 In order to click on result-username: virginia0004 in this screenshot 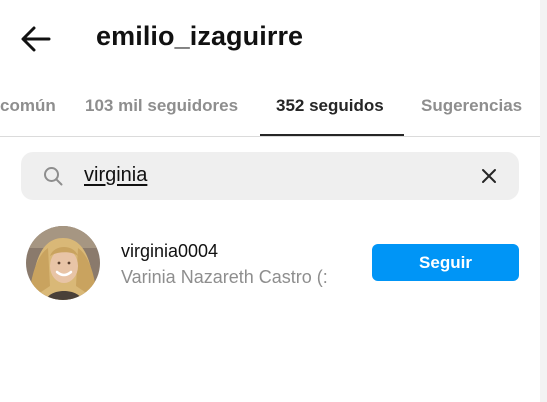, I will do `click(169, 251)`.